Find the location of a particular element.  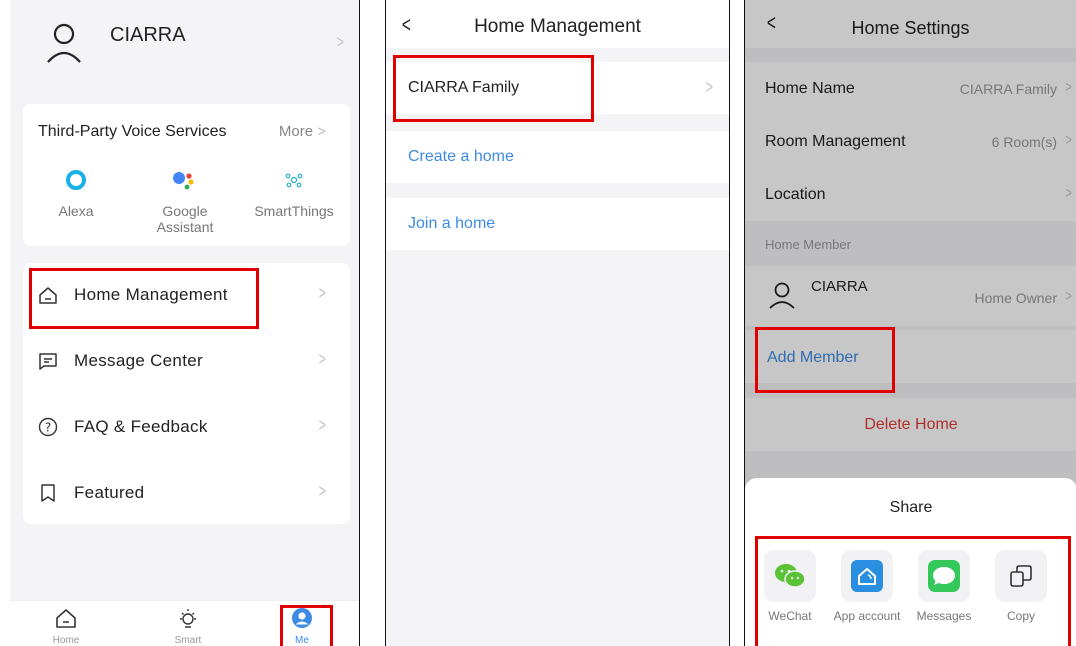

messages-icon is located at coordinates (944, 576).